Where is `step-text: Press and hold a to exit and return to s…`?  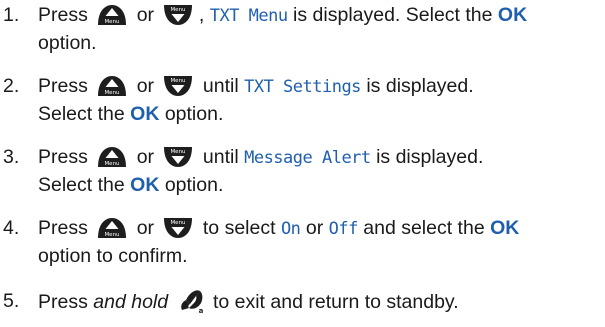
step-text: Press and hold a to exit and return to s… is located at coordinates (319, 302).